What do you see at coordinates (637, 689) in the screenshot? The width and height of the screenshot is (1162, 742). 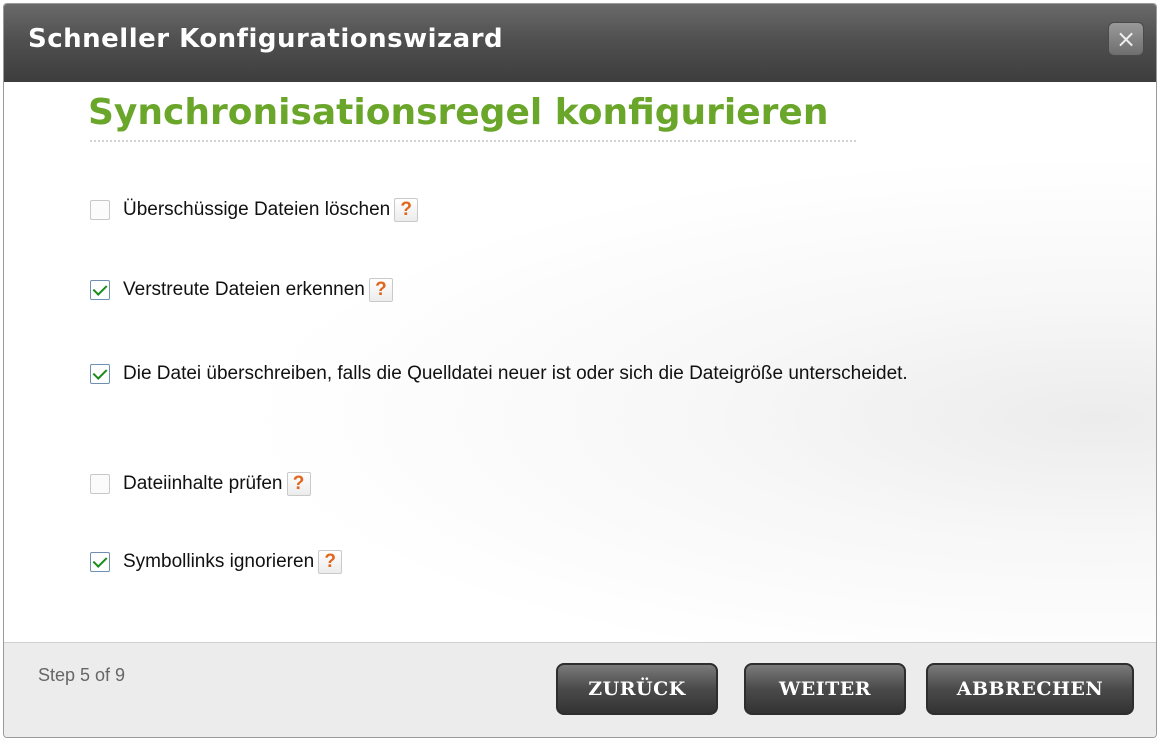 I see `back-button: ZURÜCK` at bounding box center [637, 689].